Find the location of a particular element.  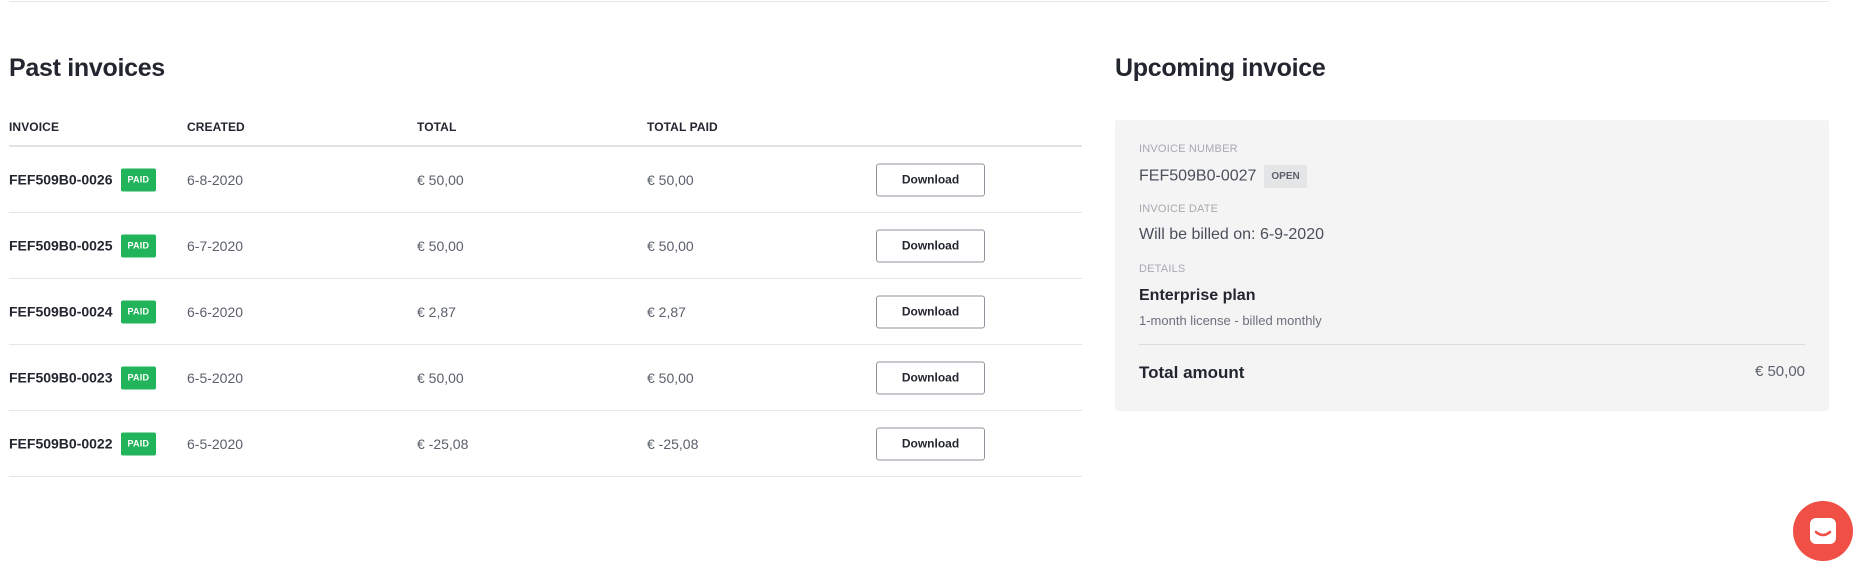

invoice-number: FEF509B0-0024 is located at coordinates (61, 311).